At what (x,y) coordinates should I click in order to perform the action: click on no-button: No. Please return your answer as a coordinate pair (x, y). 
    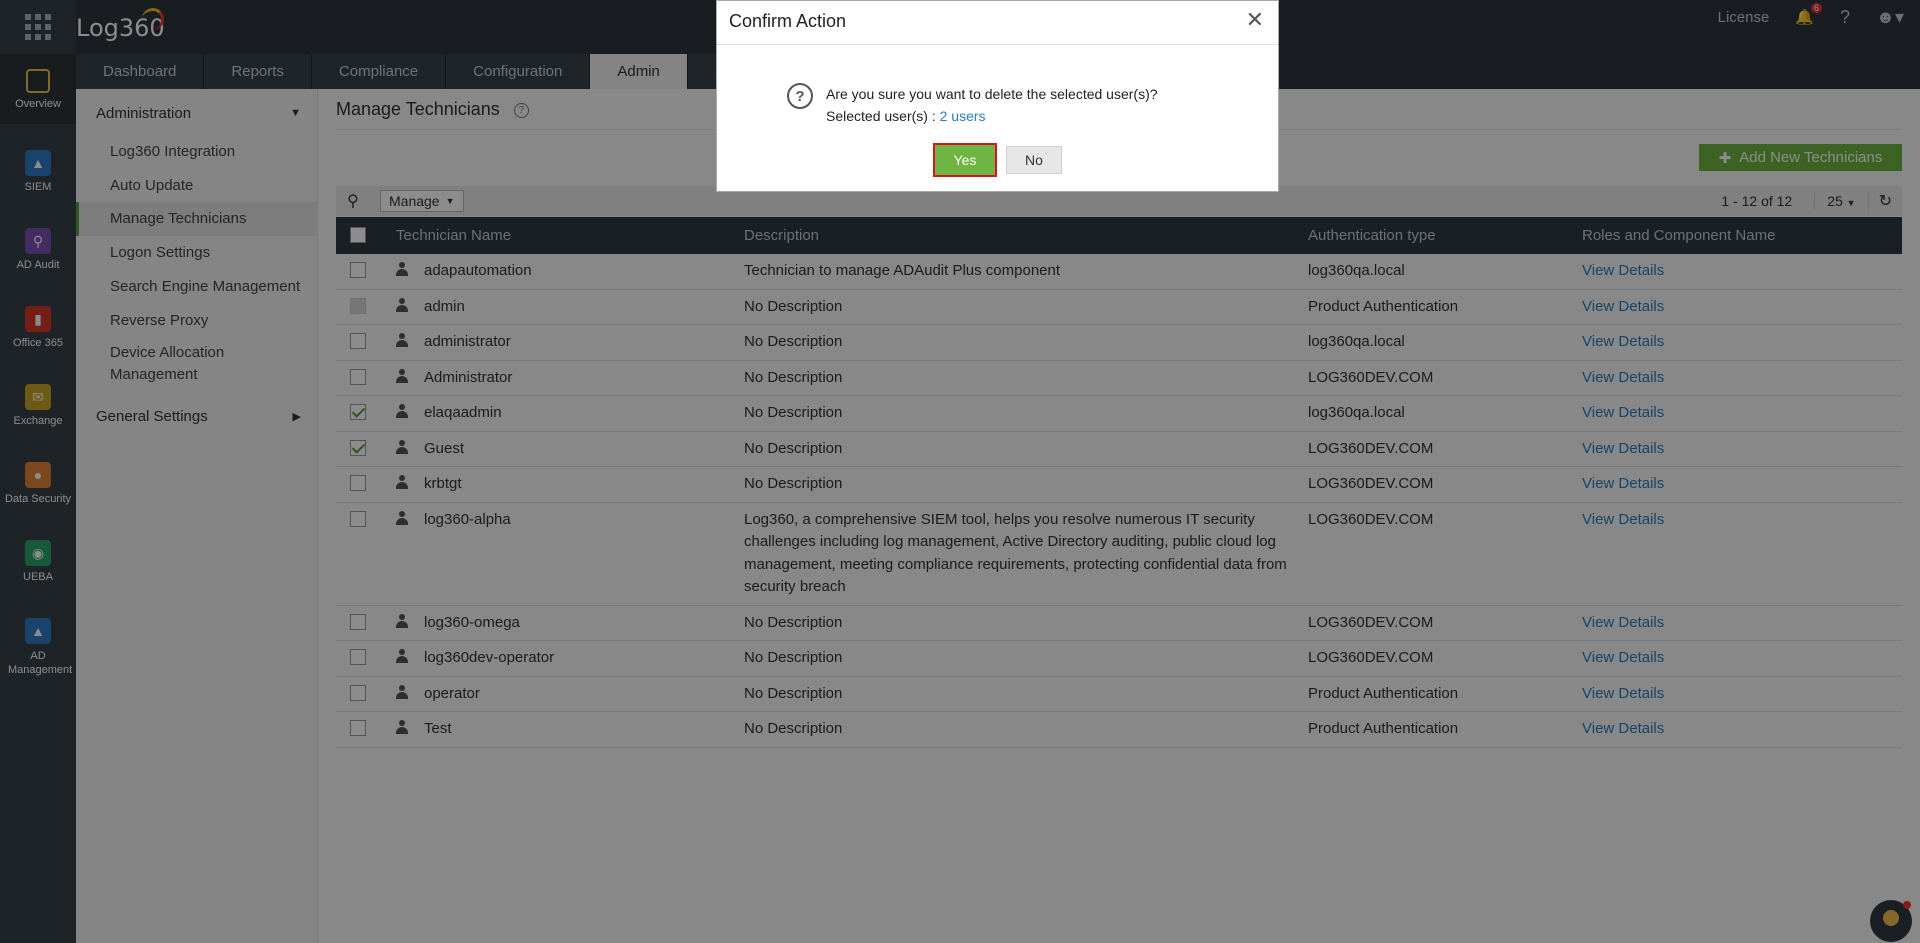
    Looking at the image, I should click on (1034, 160).